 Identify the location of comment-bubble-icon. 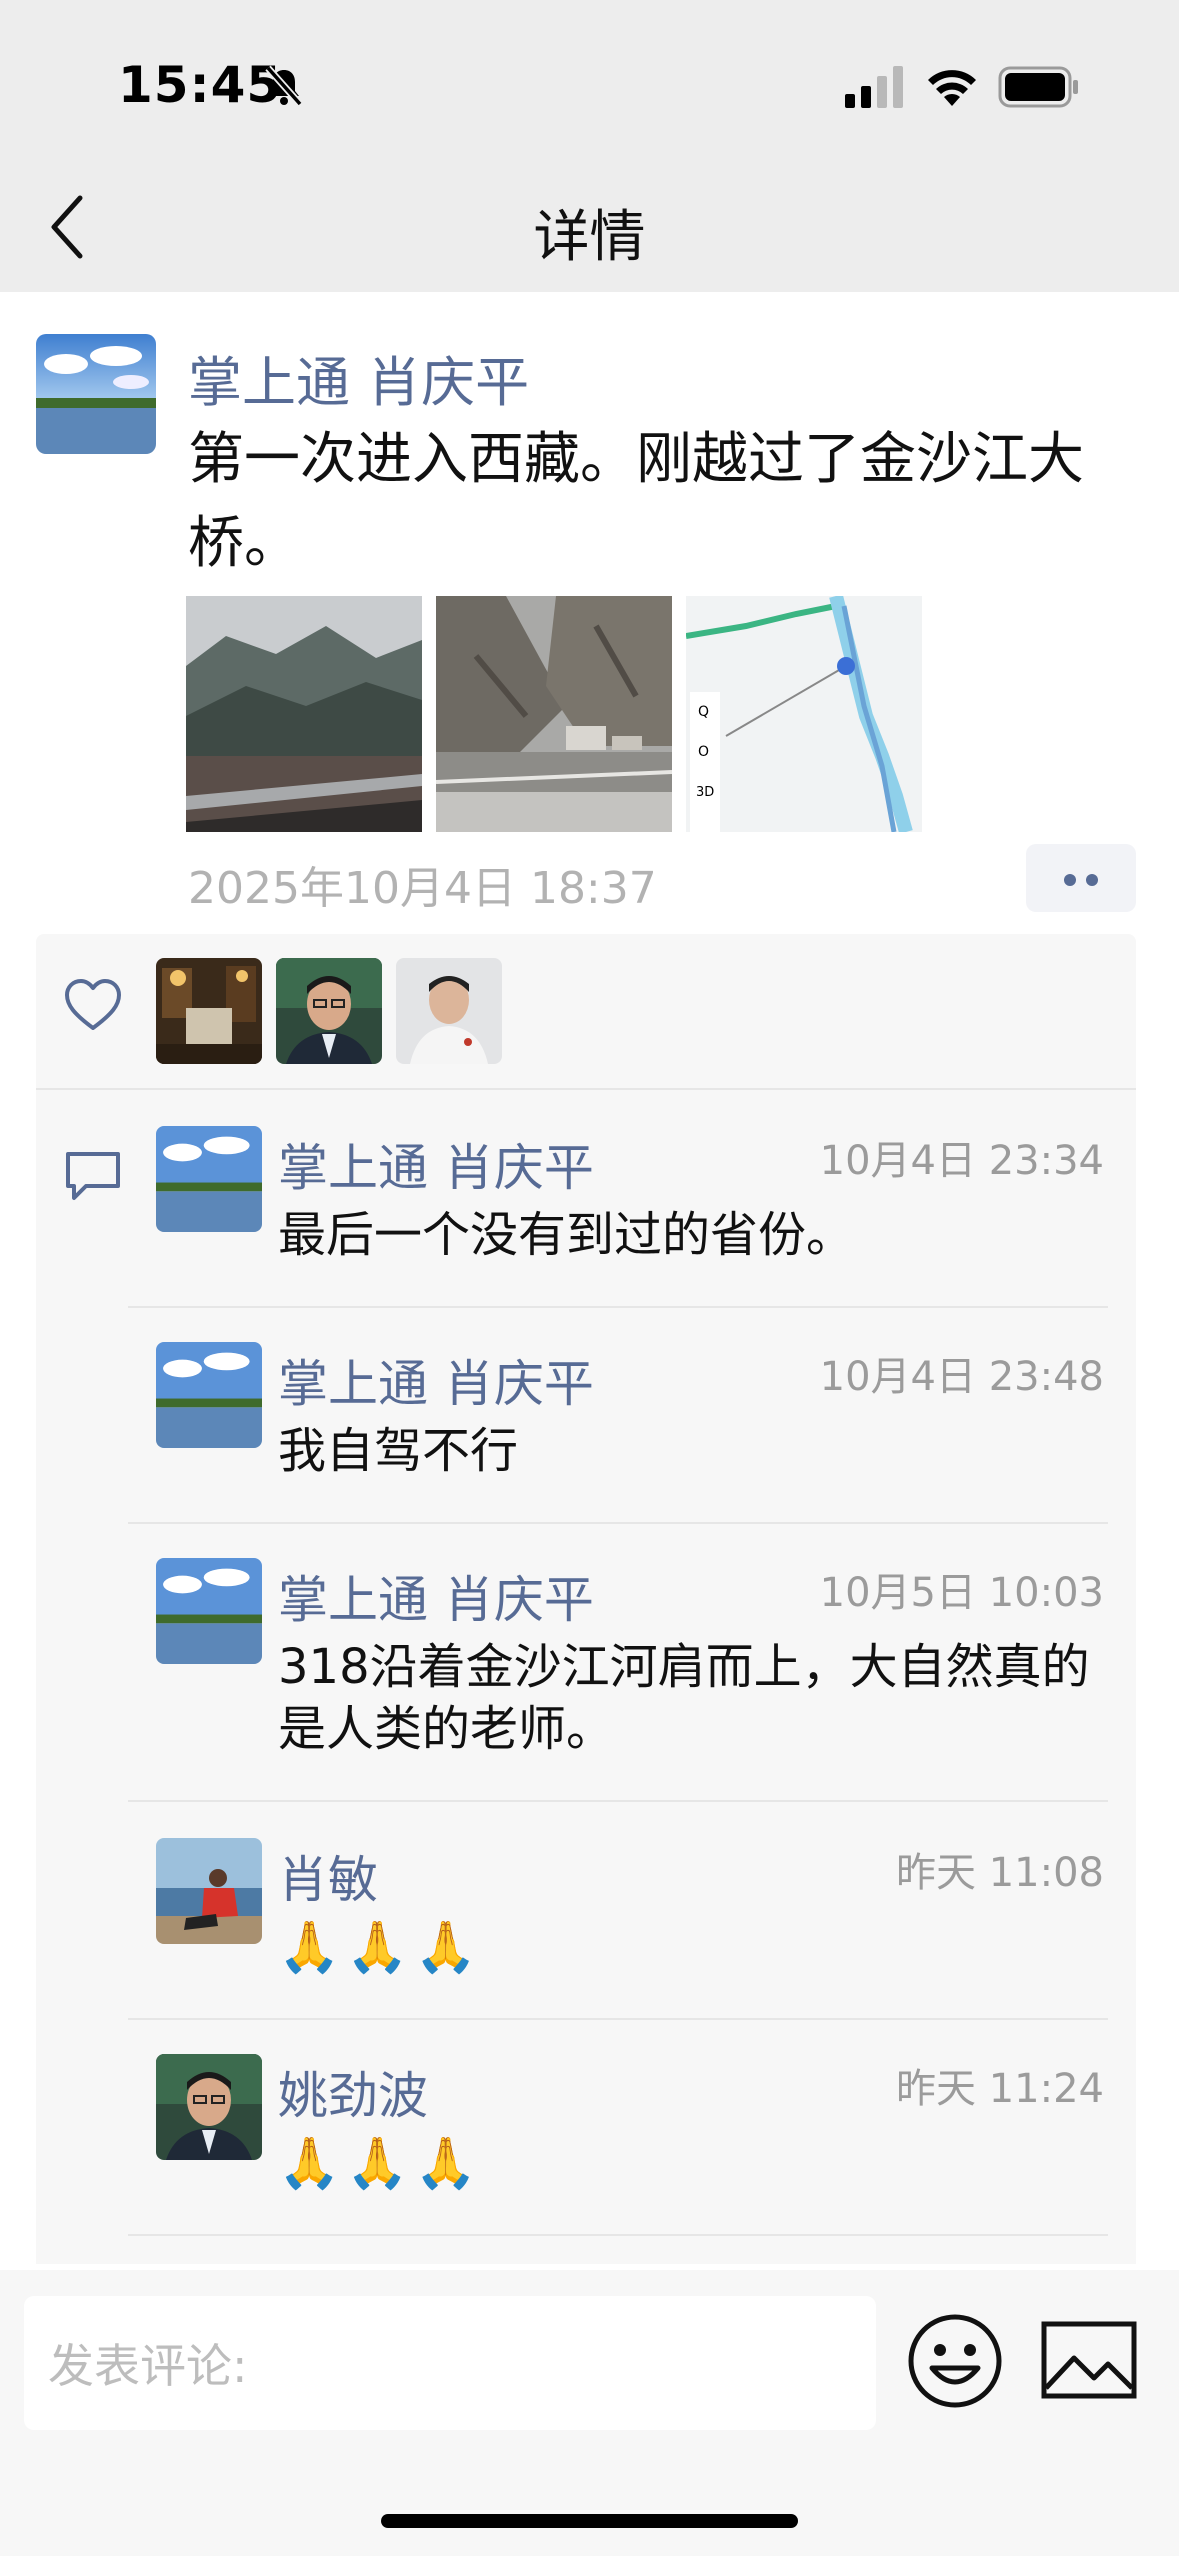
(93, 1176).